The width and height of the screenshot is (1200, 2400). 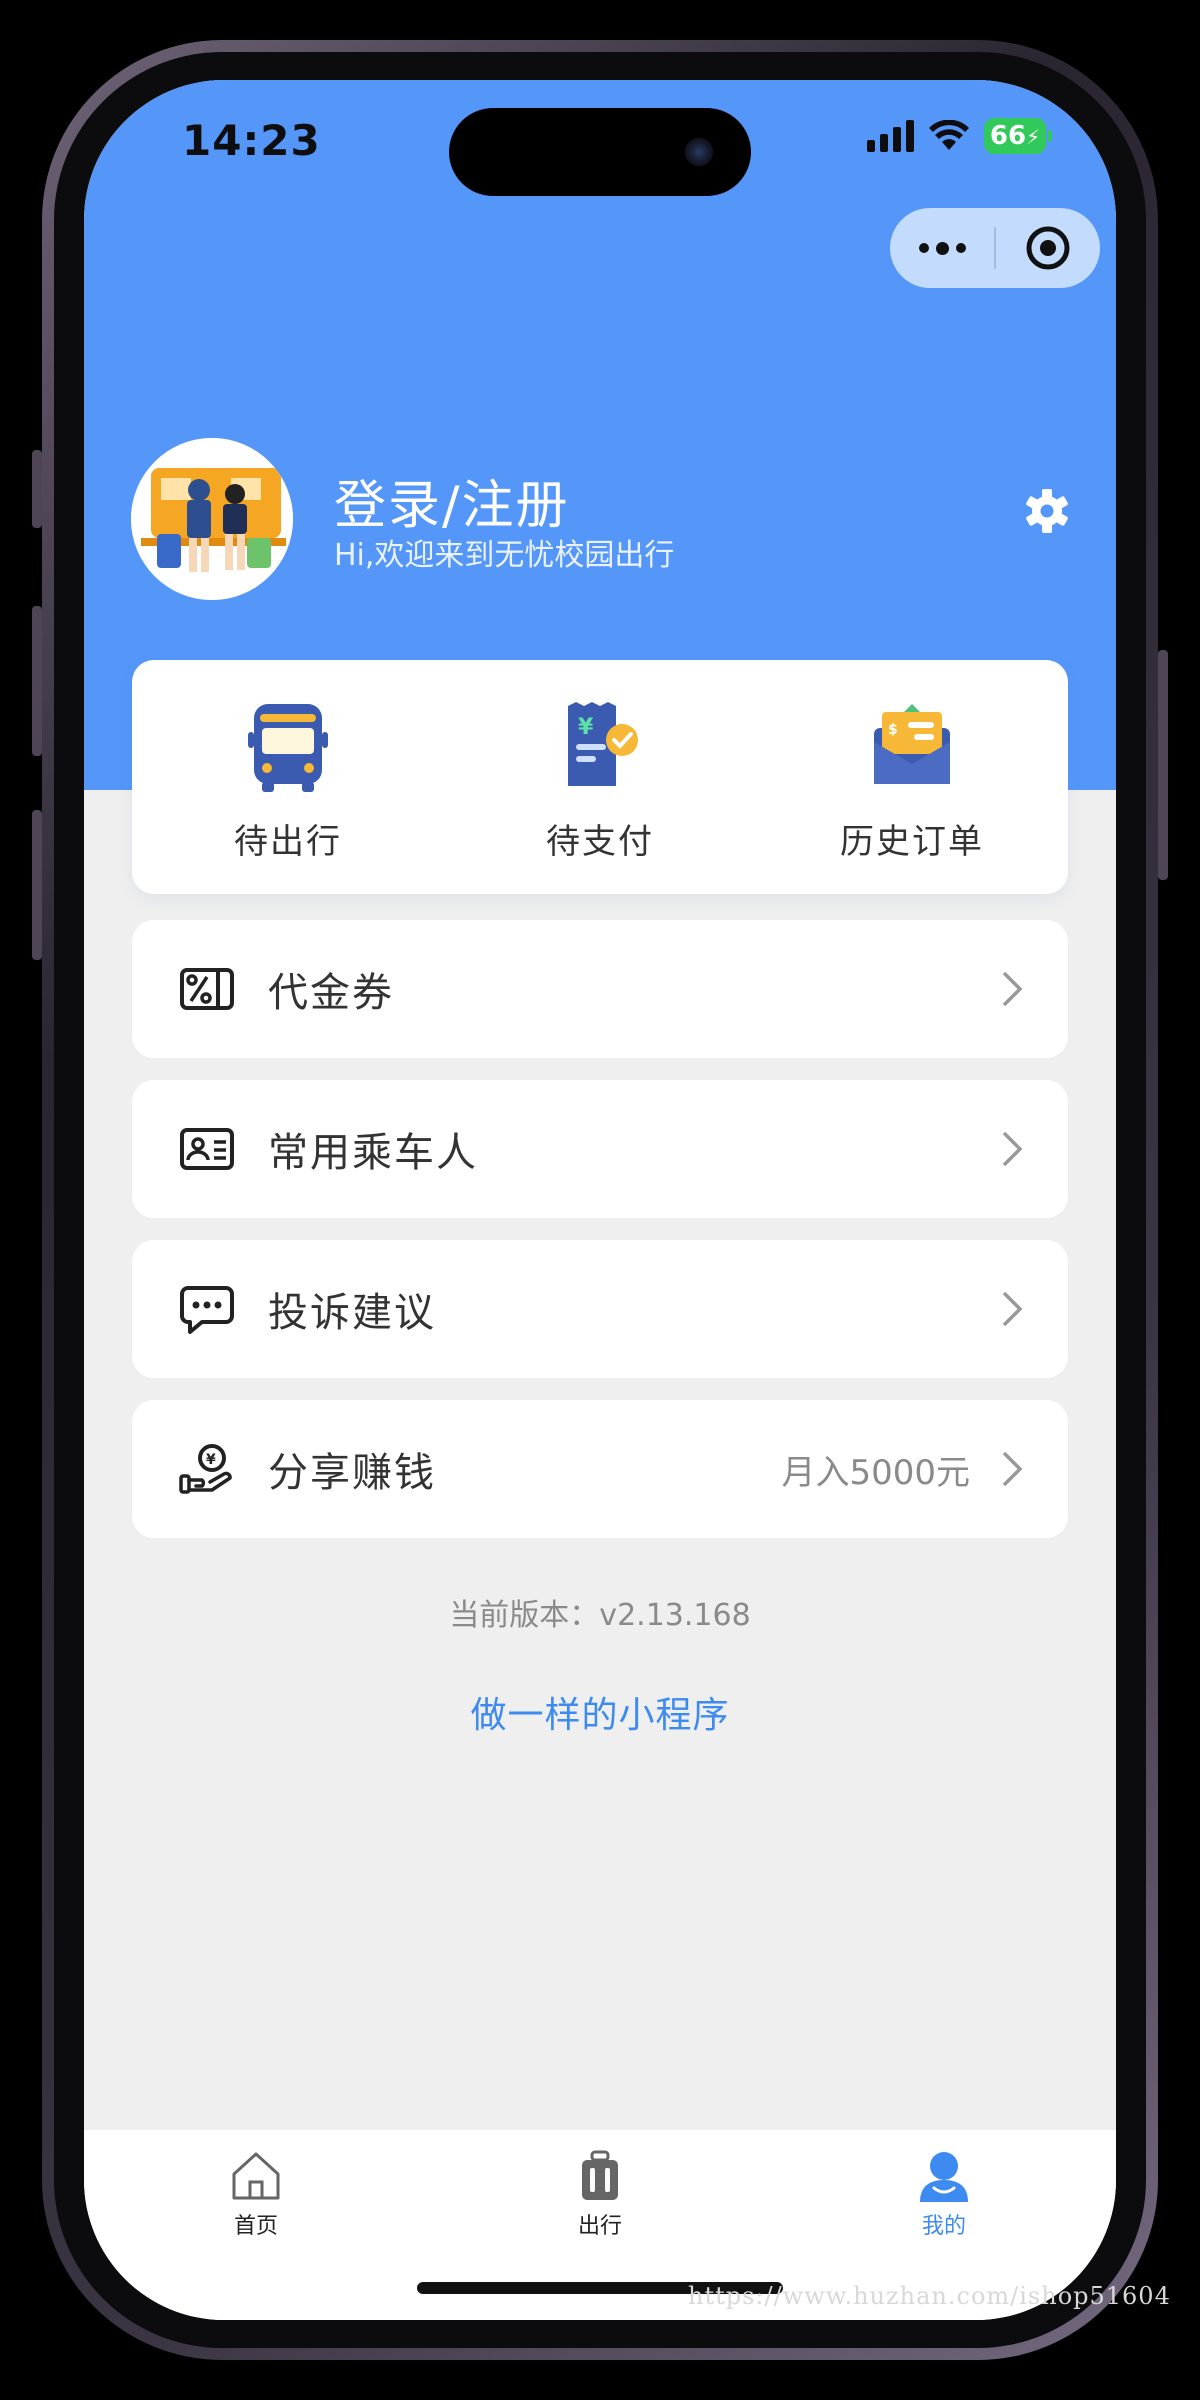 I want to click on luggage-icon, so click(x=600, y=2175).